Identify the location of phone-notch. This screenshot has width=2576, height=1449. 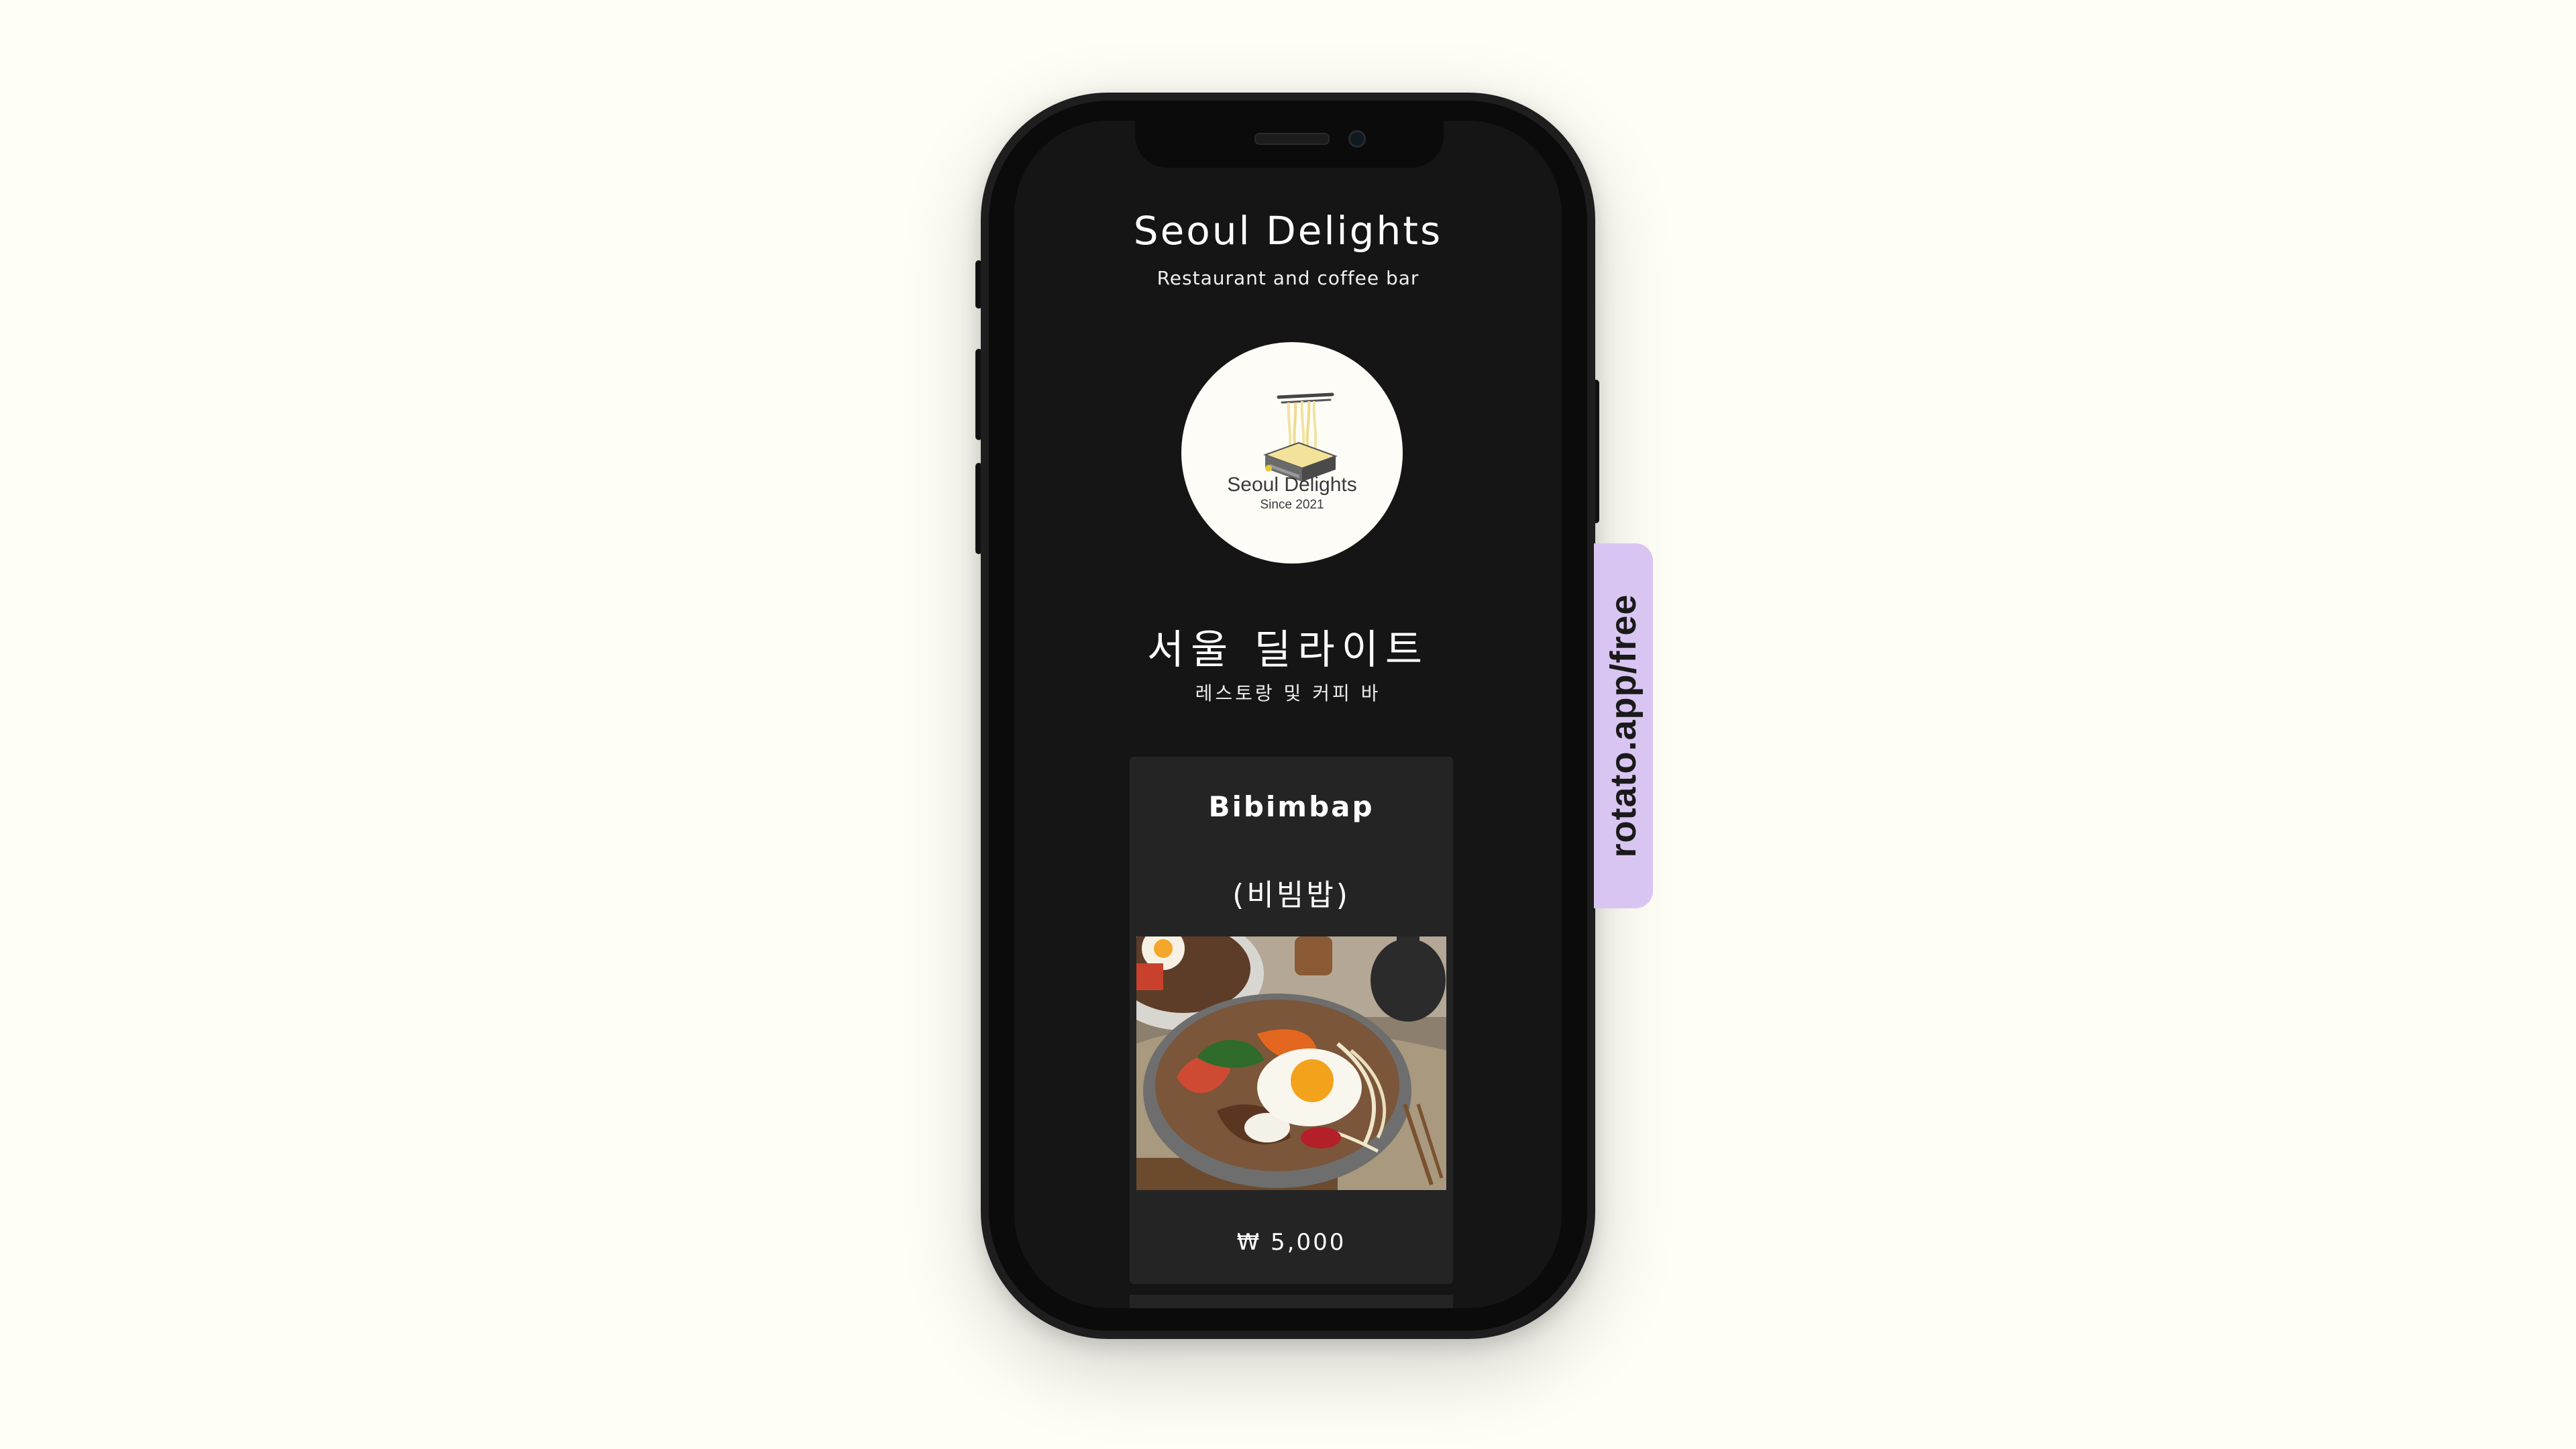
(1289, 144).